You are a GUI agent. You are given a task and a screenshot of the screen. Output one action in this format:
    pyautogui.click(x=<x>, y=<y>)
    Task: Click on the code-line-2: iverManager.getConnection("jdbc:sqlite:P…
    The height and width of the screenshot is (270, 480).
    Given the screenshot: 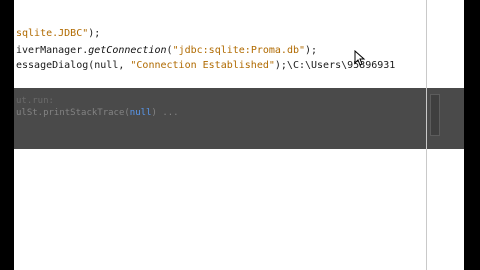 What is the action you would take?
    pyautogui.click(x=166, y=51)
    